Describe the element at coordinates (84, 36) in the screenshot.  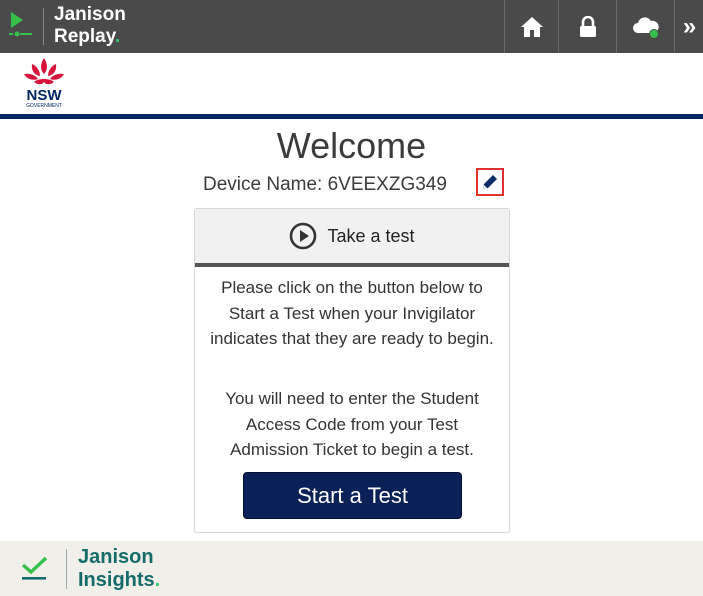
I see `brand-line2: Replay` at that location.